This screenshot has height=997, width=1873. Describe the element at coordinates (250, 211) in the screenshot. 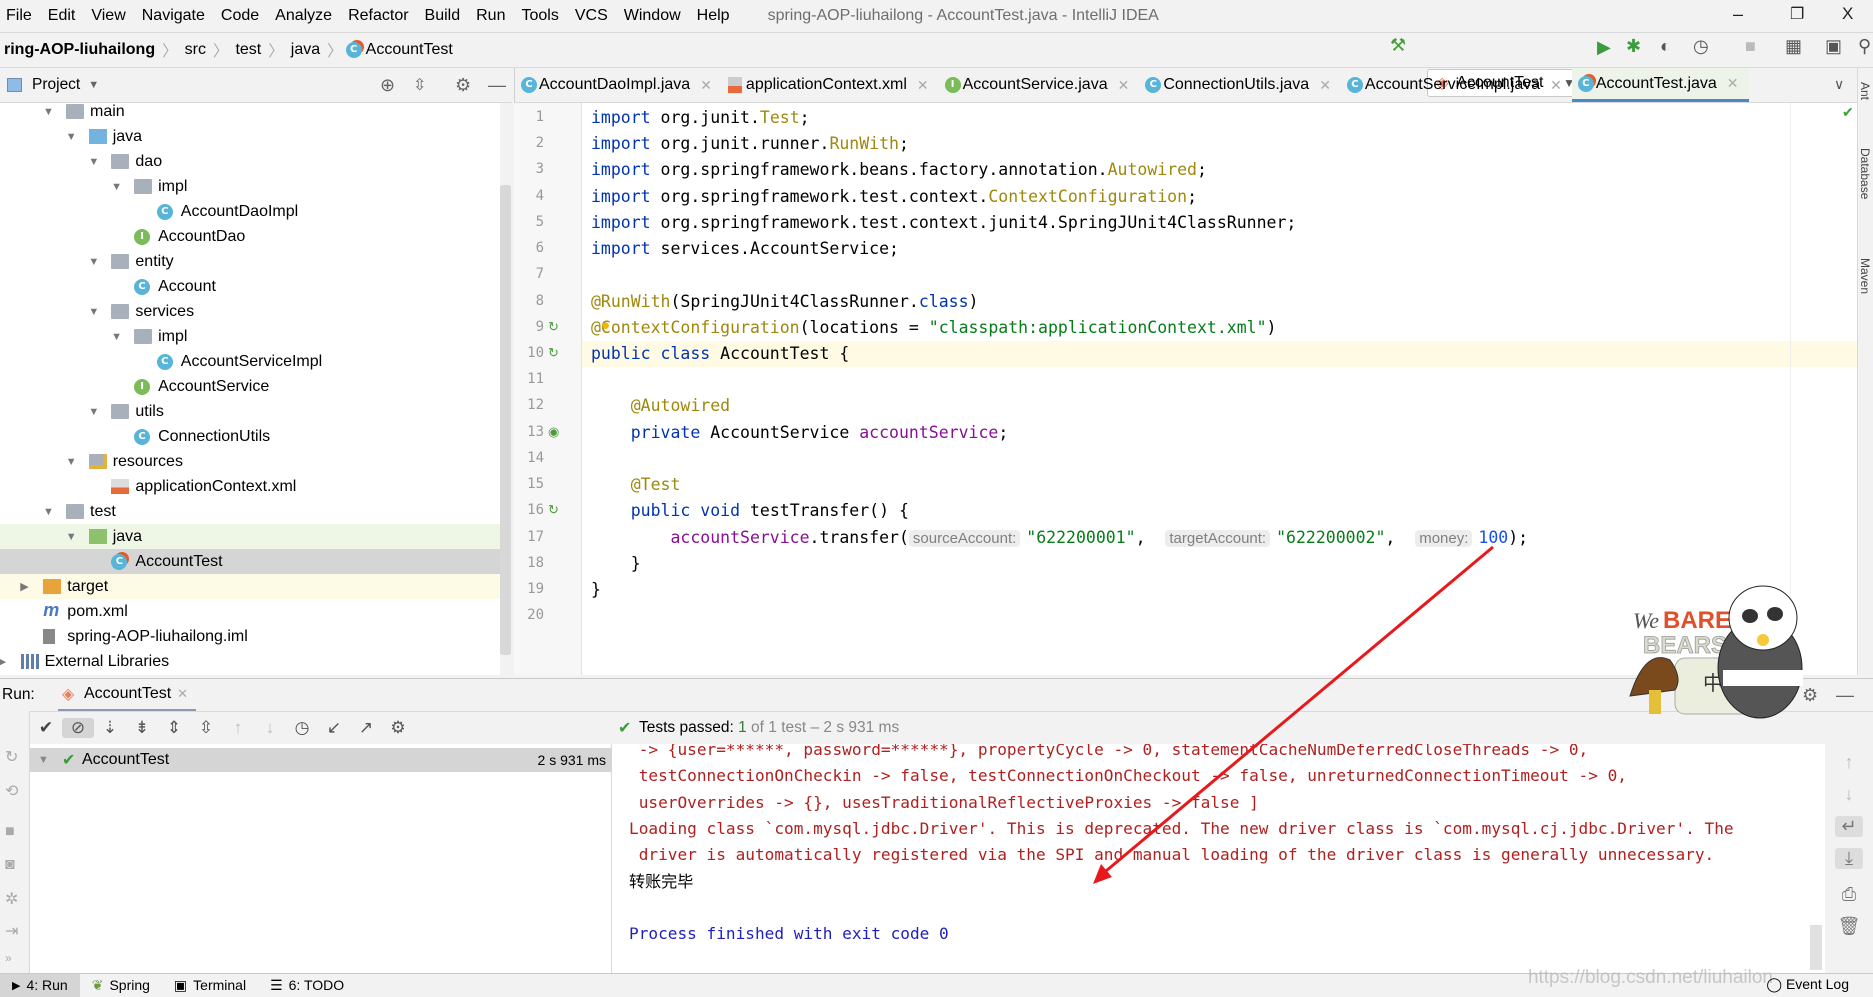

I see `tree-item: C AccountDaoImpl` at that location.